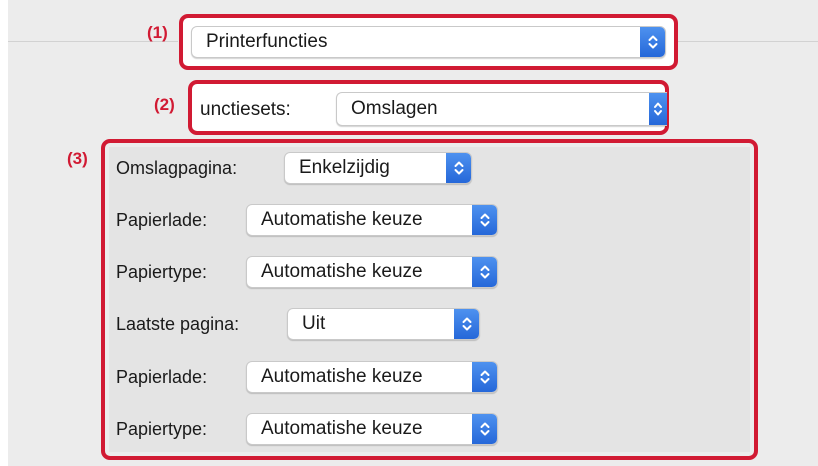  I want to click on paper-tray-last-label: Papierlade:, so click(162, 377).